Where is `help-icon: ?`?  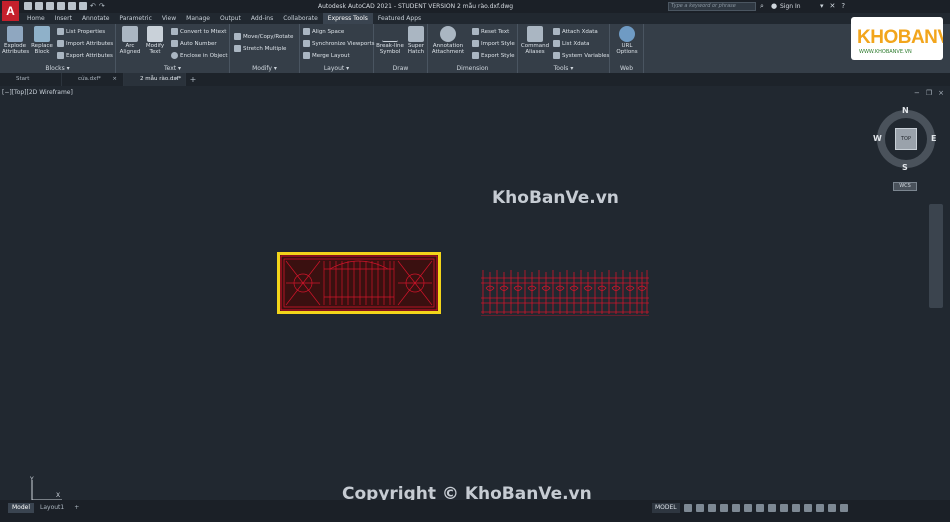 help-icon: ? is located at coordinates (843, 6).